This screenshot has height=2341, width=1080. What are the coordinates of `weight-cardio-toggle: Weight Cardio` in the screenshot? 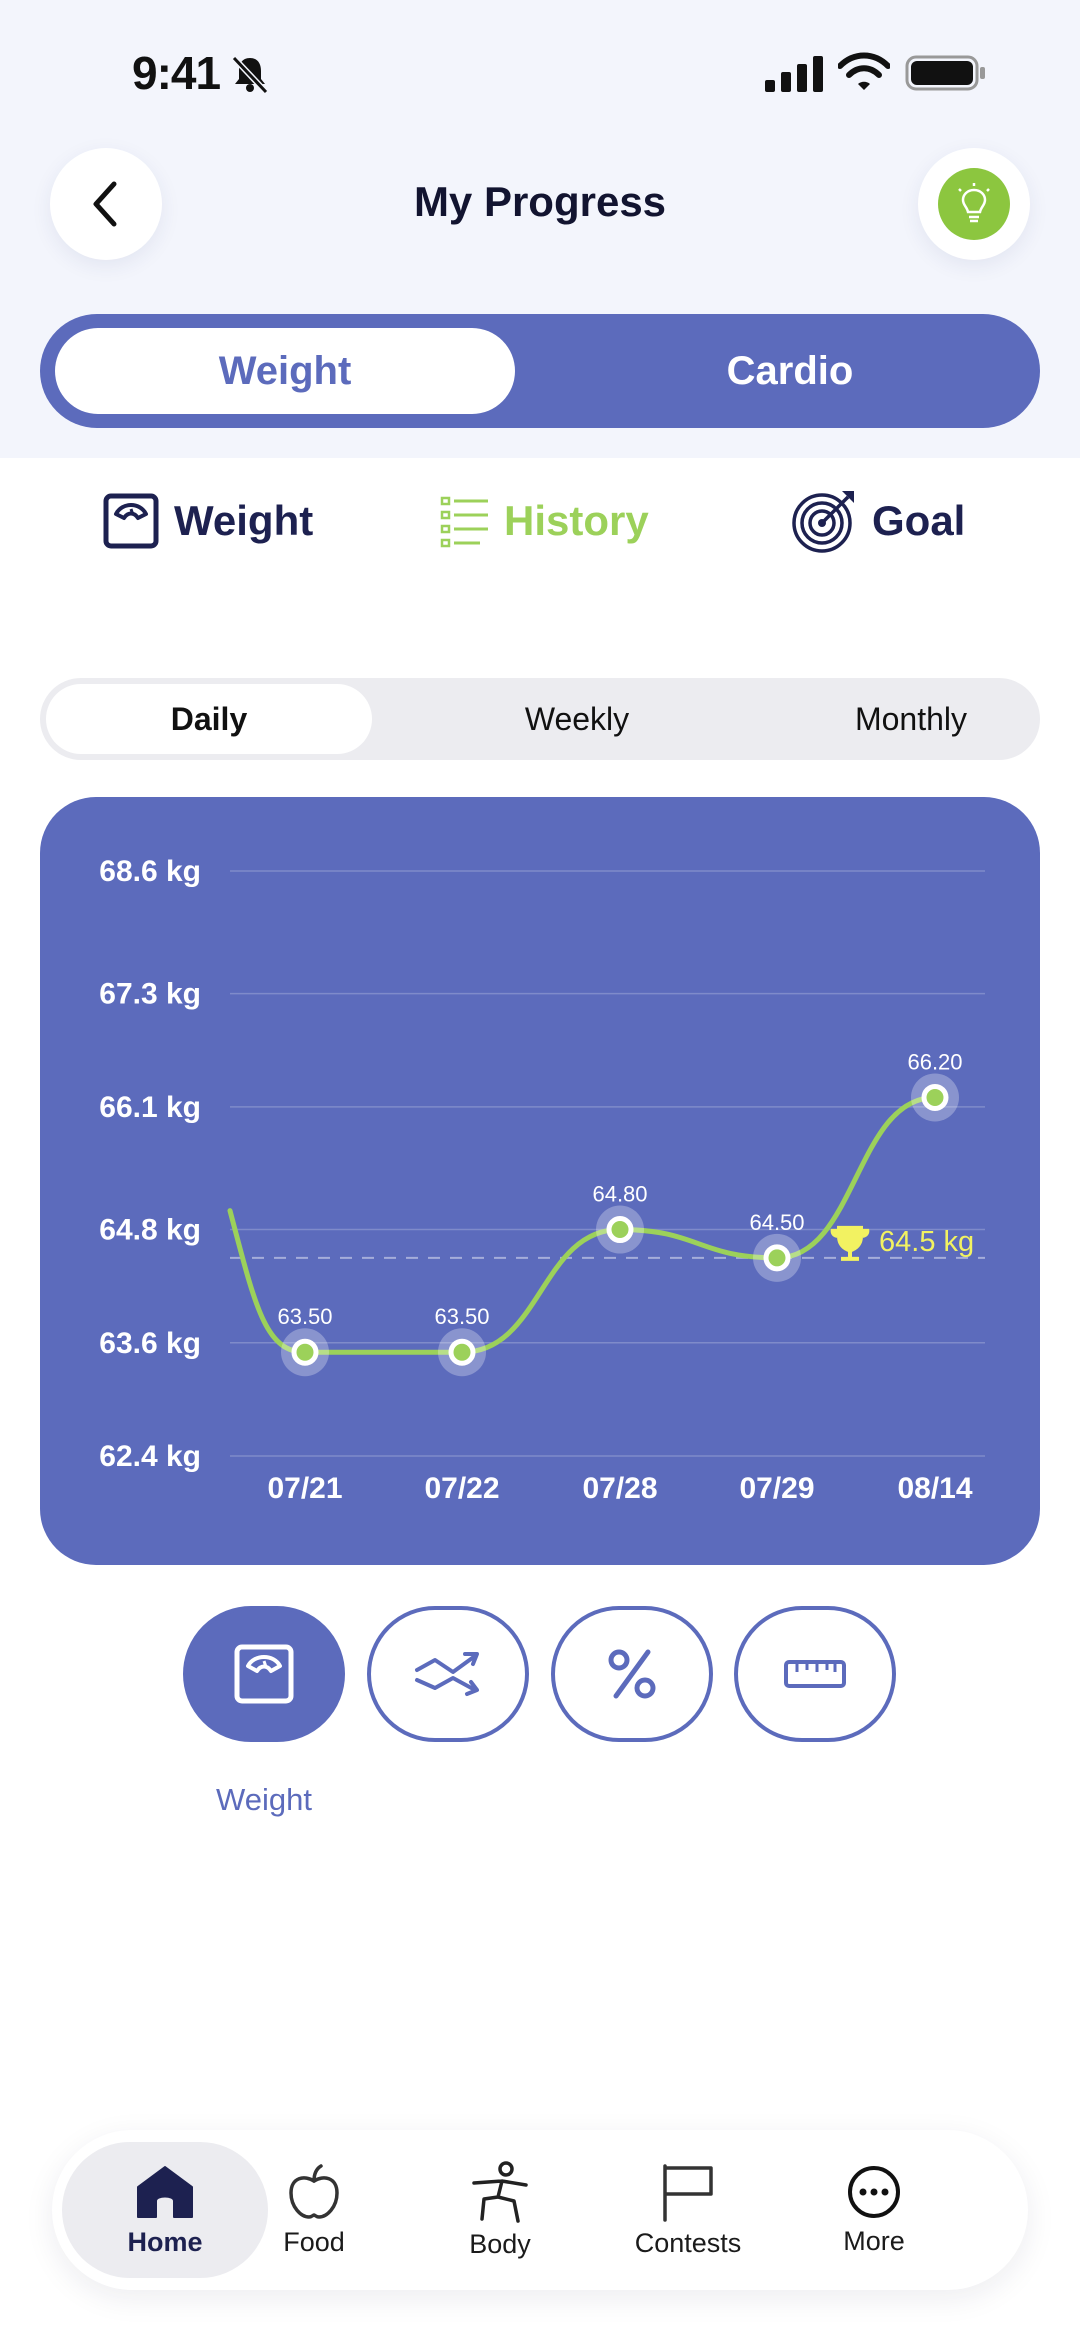 It's located at (540, 371).